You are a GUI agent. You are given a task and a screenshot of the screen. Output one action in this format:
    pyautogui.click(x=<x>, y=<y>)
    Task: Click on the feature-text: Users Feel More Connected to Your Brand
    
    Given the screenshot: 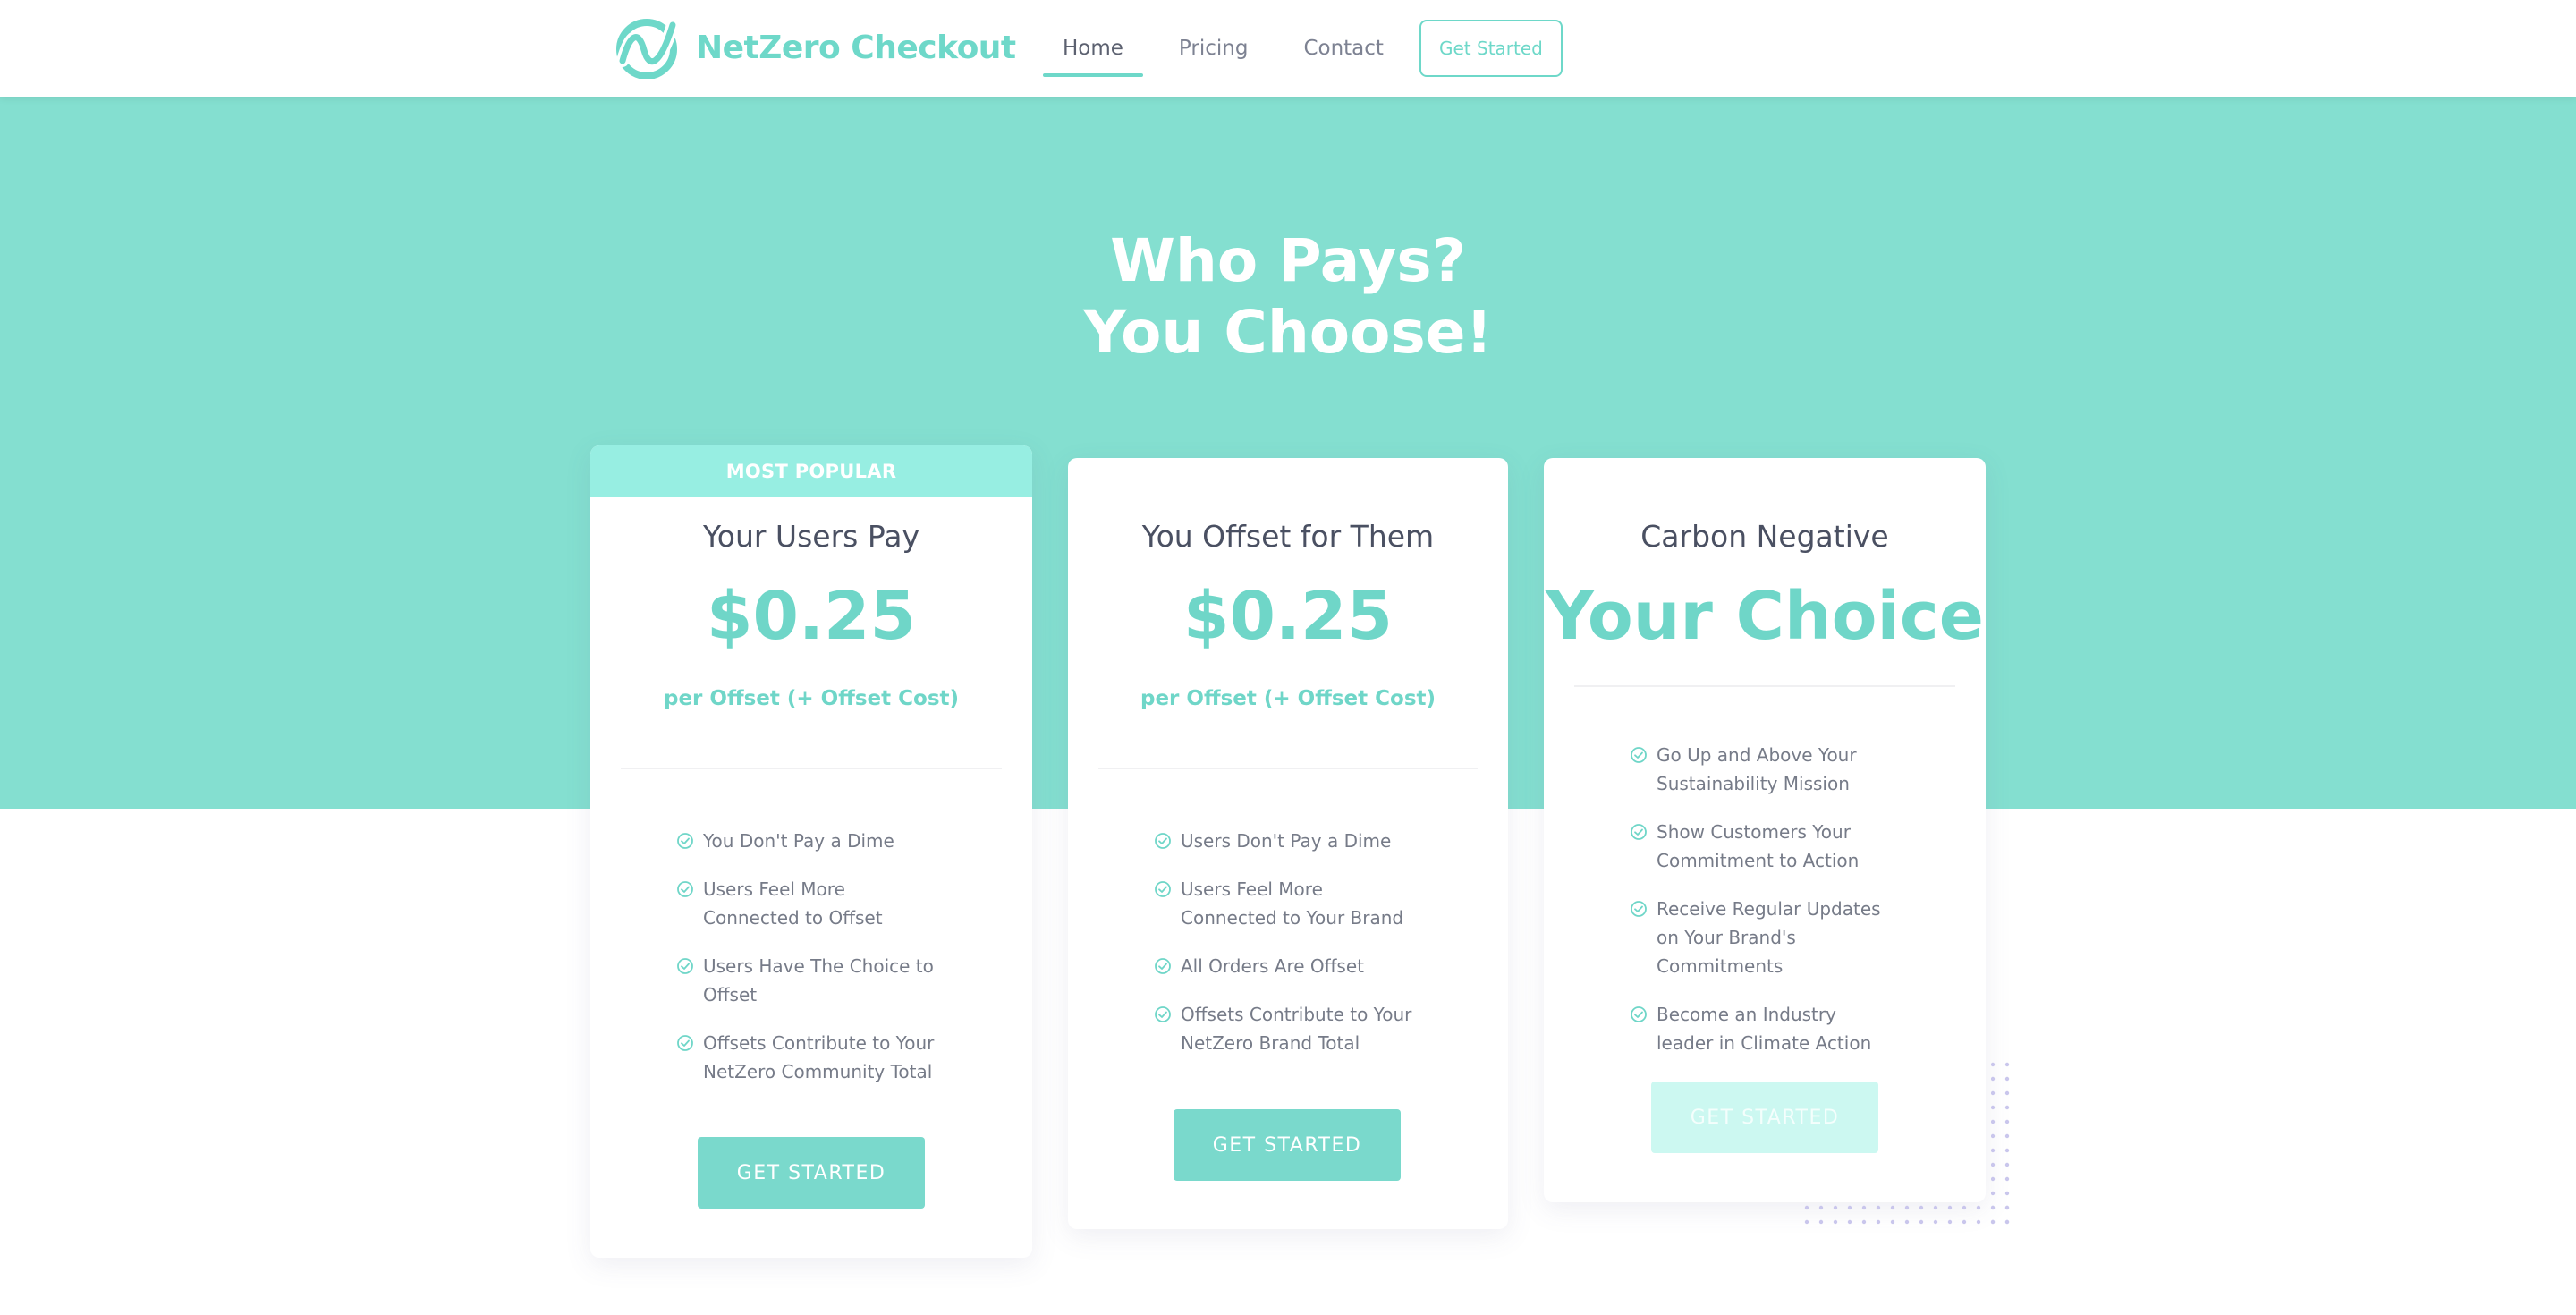 What is the action you would take?
    pyautogui.click(x=1292, y=903)
    